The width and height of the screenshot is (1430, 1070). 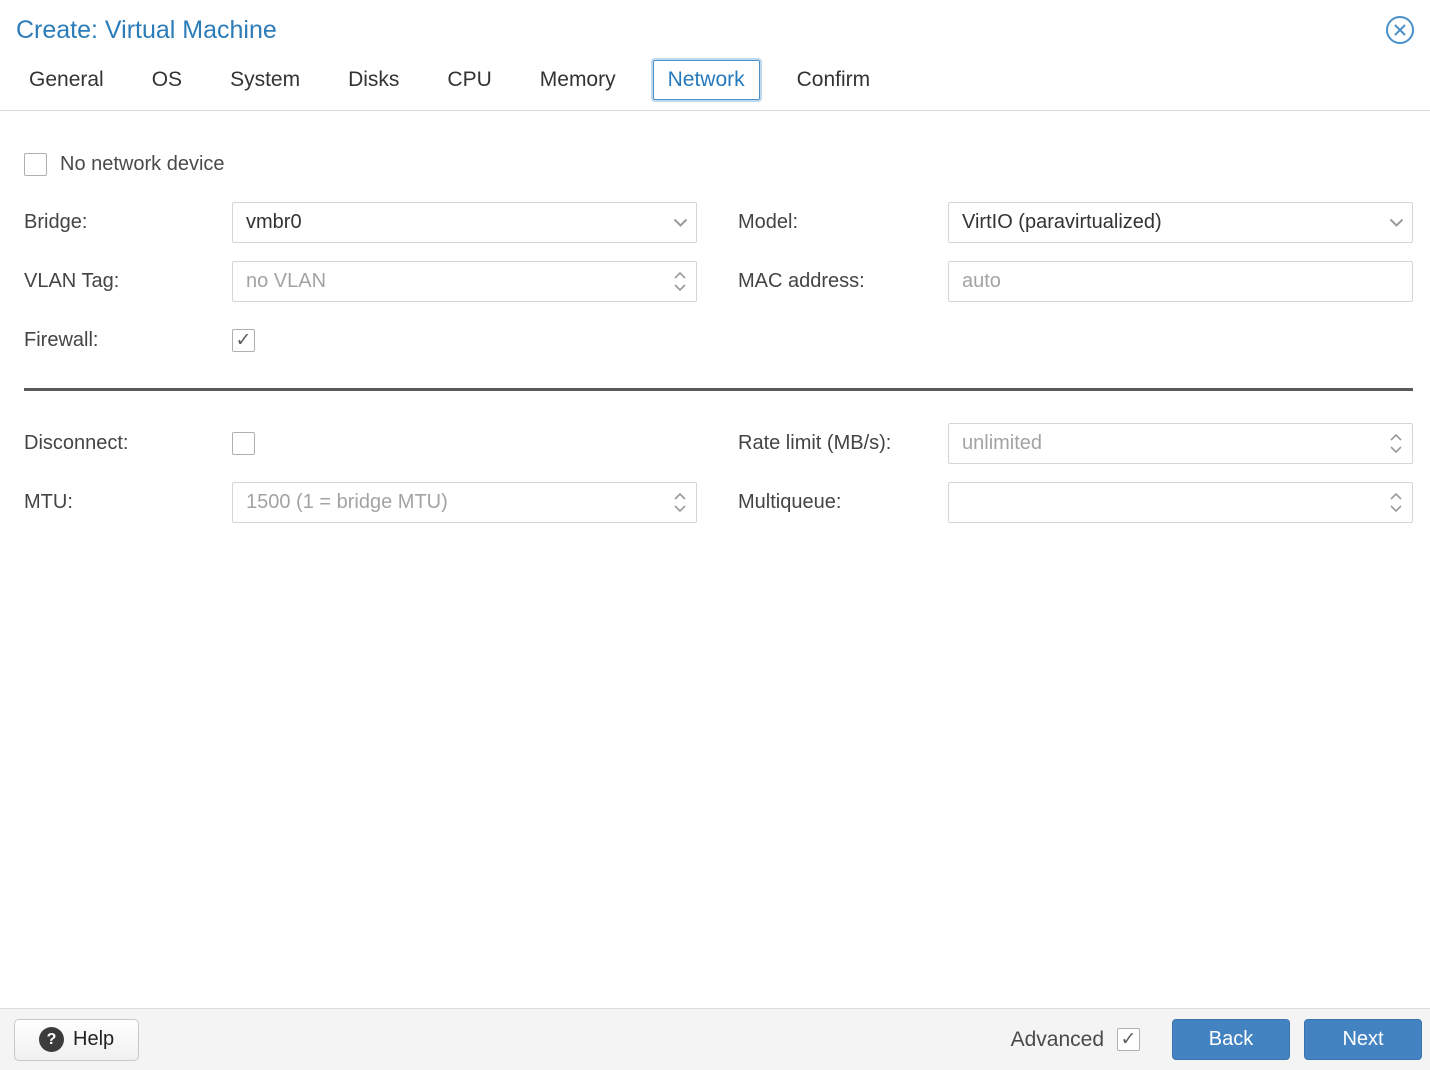 What do you see at coordinates (718, 443) in the screenshot?
I see `row-disconnect-ratelimit: Disconnect: Rate limit (MB/s):` at bounding box center [718, 443].